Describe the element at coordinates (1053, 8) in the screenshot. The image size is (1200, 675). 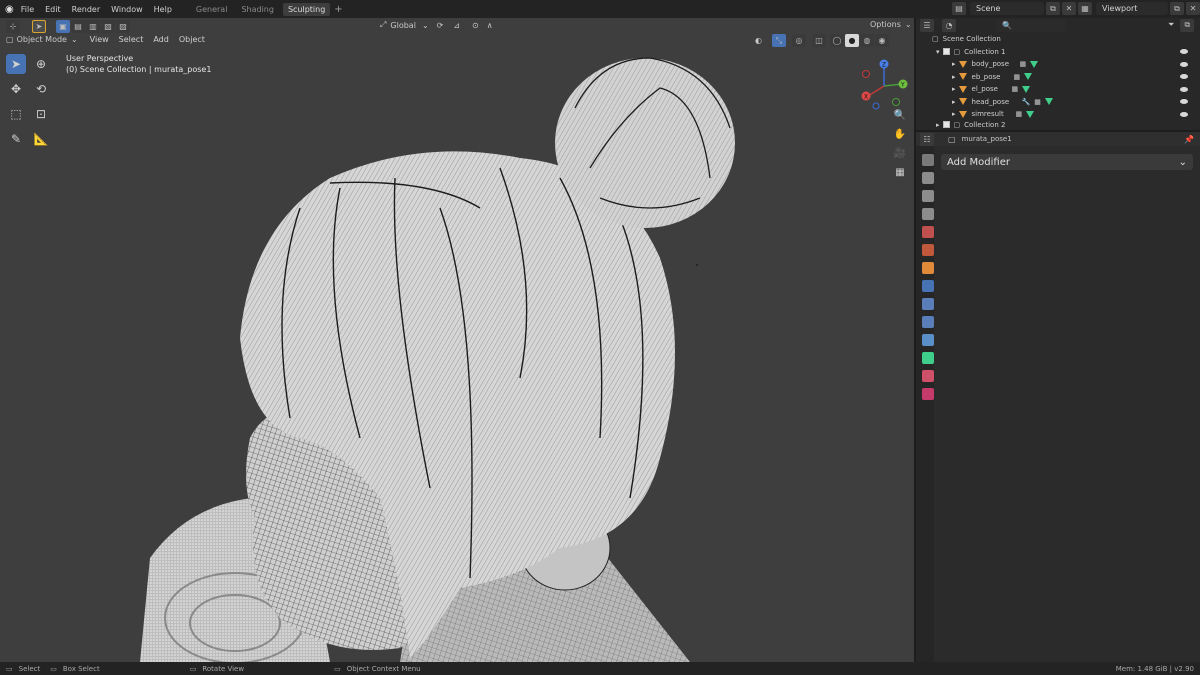
I see `new-scene-icon: ⧉` at that location.